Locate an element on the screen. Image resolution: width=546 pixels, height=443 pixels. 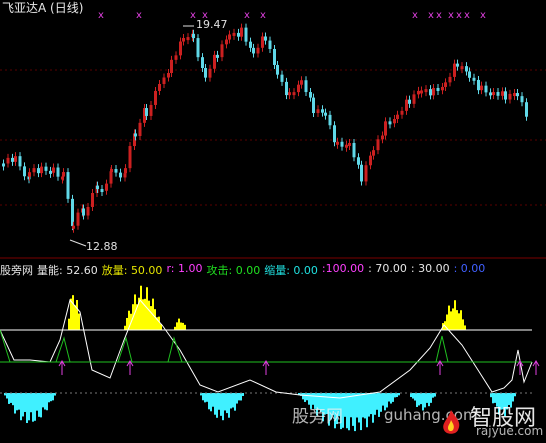
indicator-name: 股旁网 is located at coordinates (16, 270).